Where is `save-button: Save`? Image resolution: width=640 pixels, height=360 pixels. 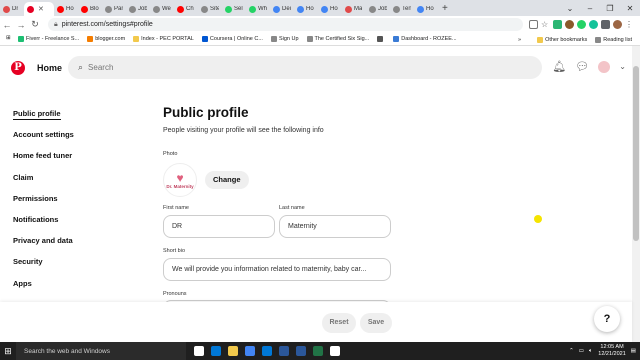 save-button: Save is located at coordinates (376, 323).